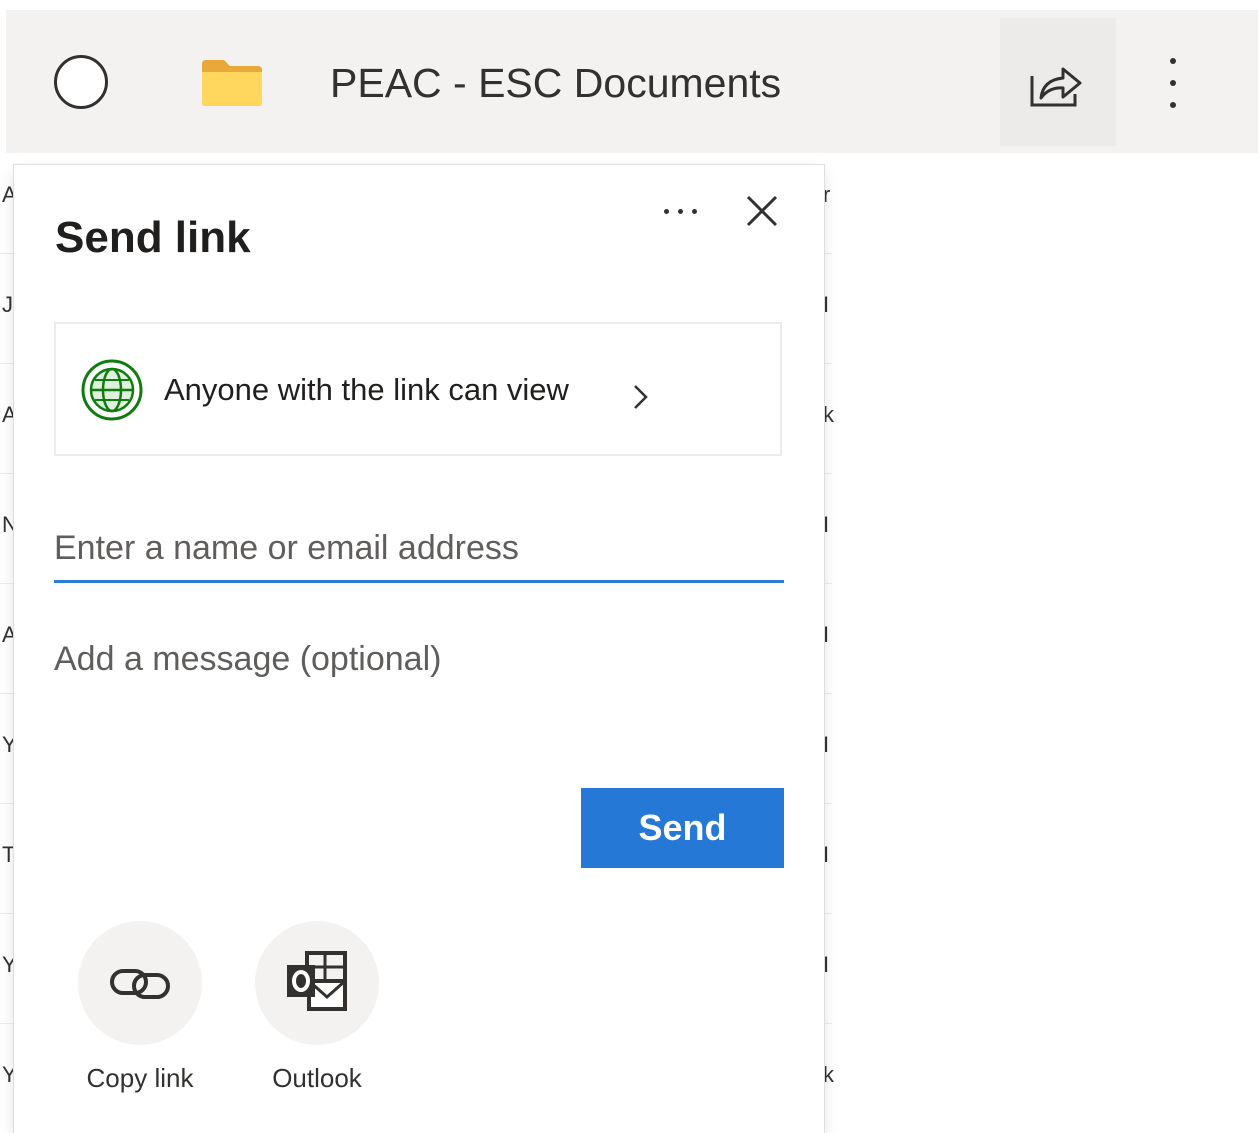 The height and width of the screenshot is (1133, 1258). I want to click on folder-icon, so click(232, 83).